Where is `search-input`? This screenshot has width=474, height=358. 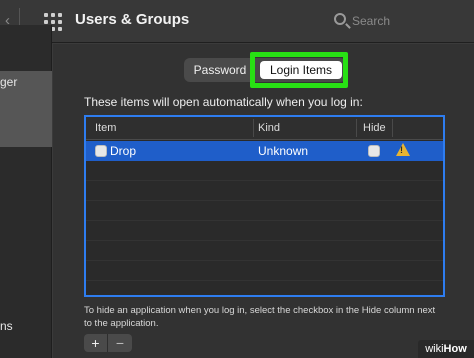 search-input is located at coordinates (407, 21).